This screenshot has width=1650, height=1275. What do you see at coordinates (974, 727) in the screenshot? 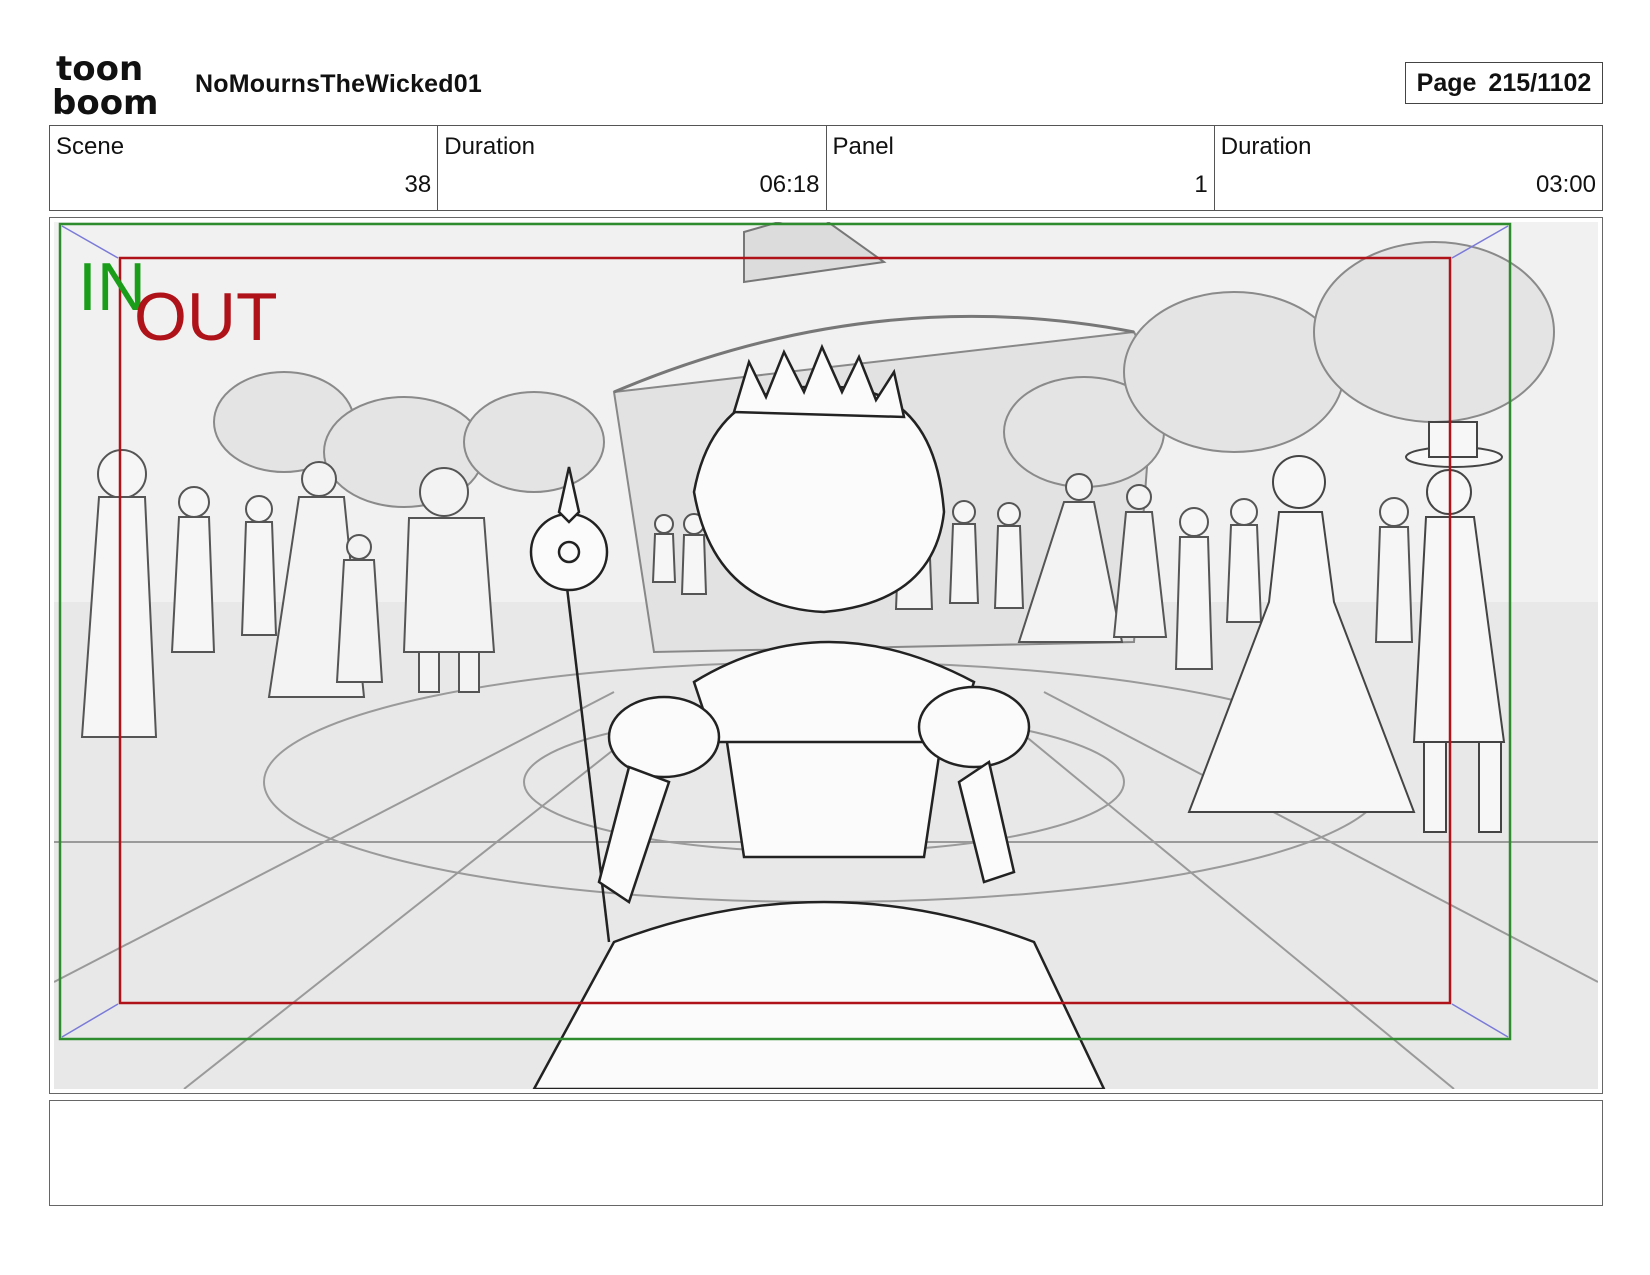
I see `princess-right-sleeve` at bounding box center [974, 727].